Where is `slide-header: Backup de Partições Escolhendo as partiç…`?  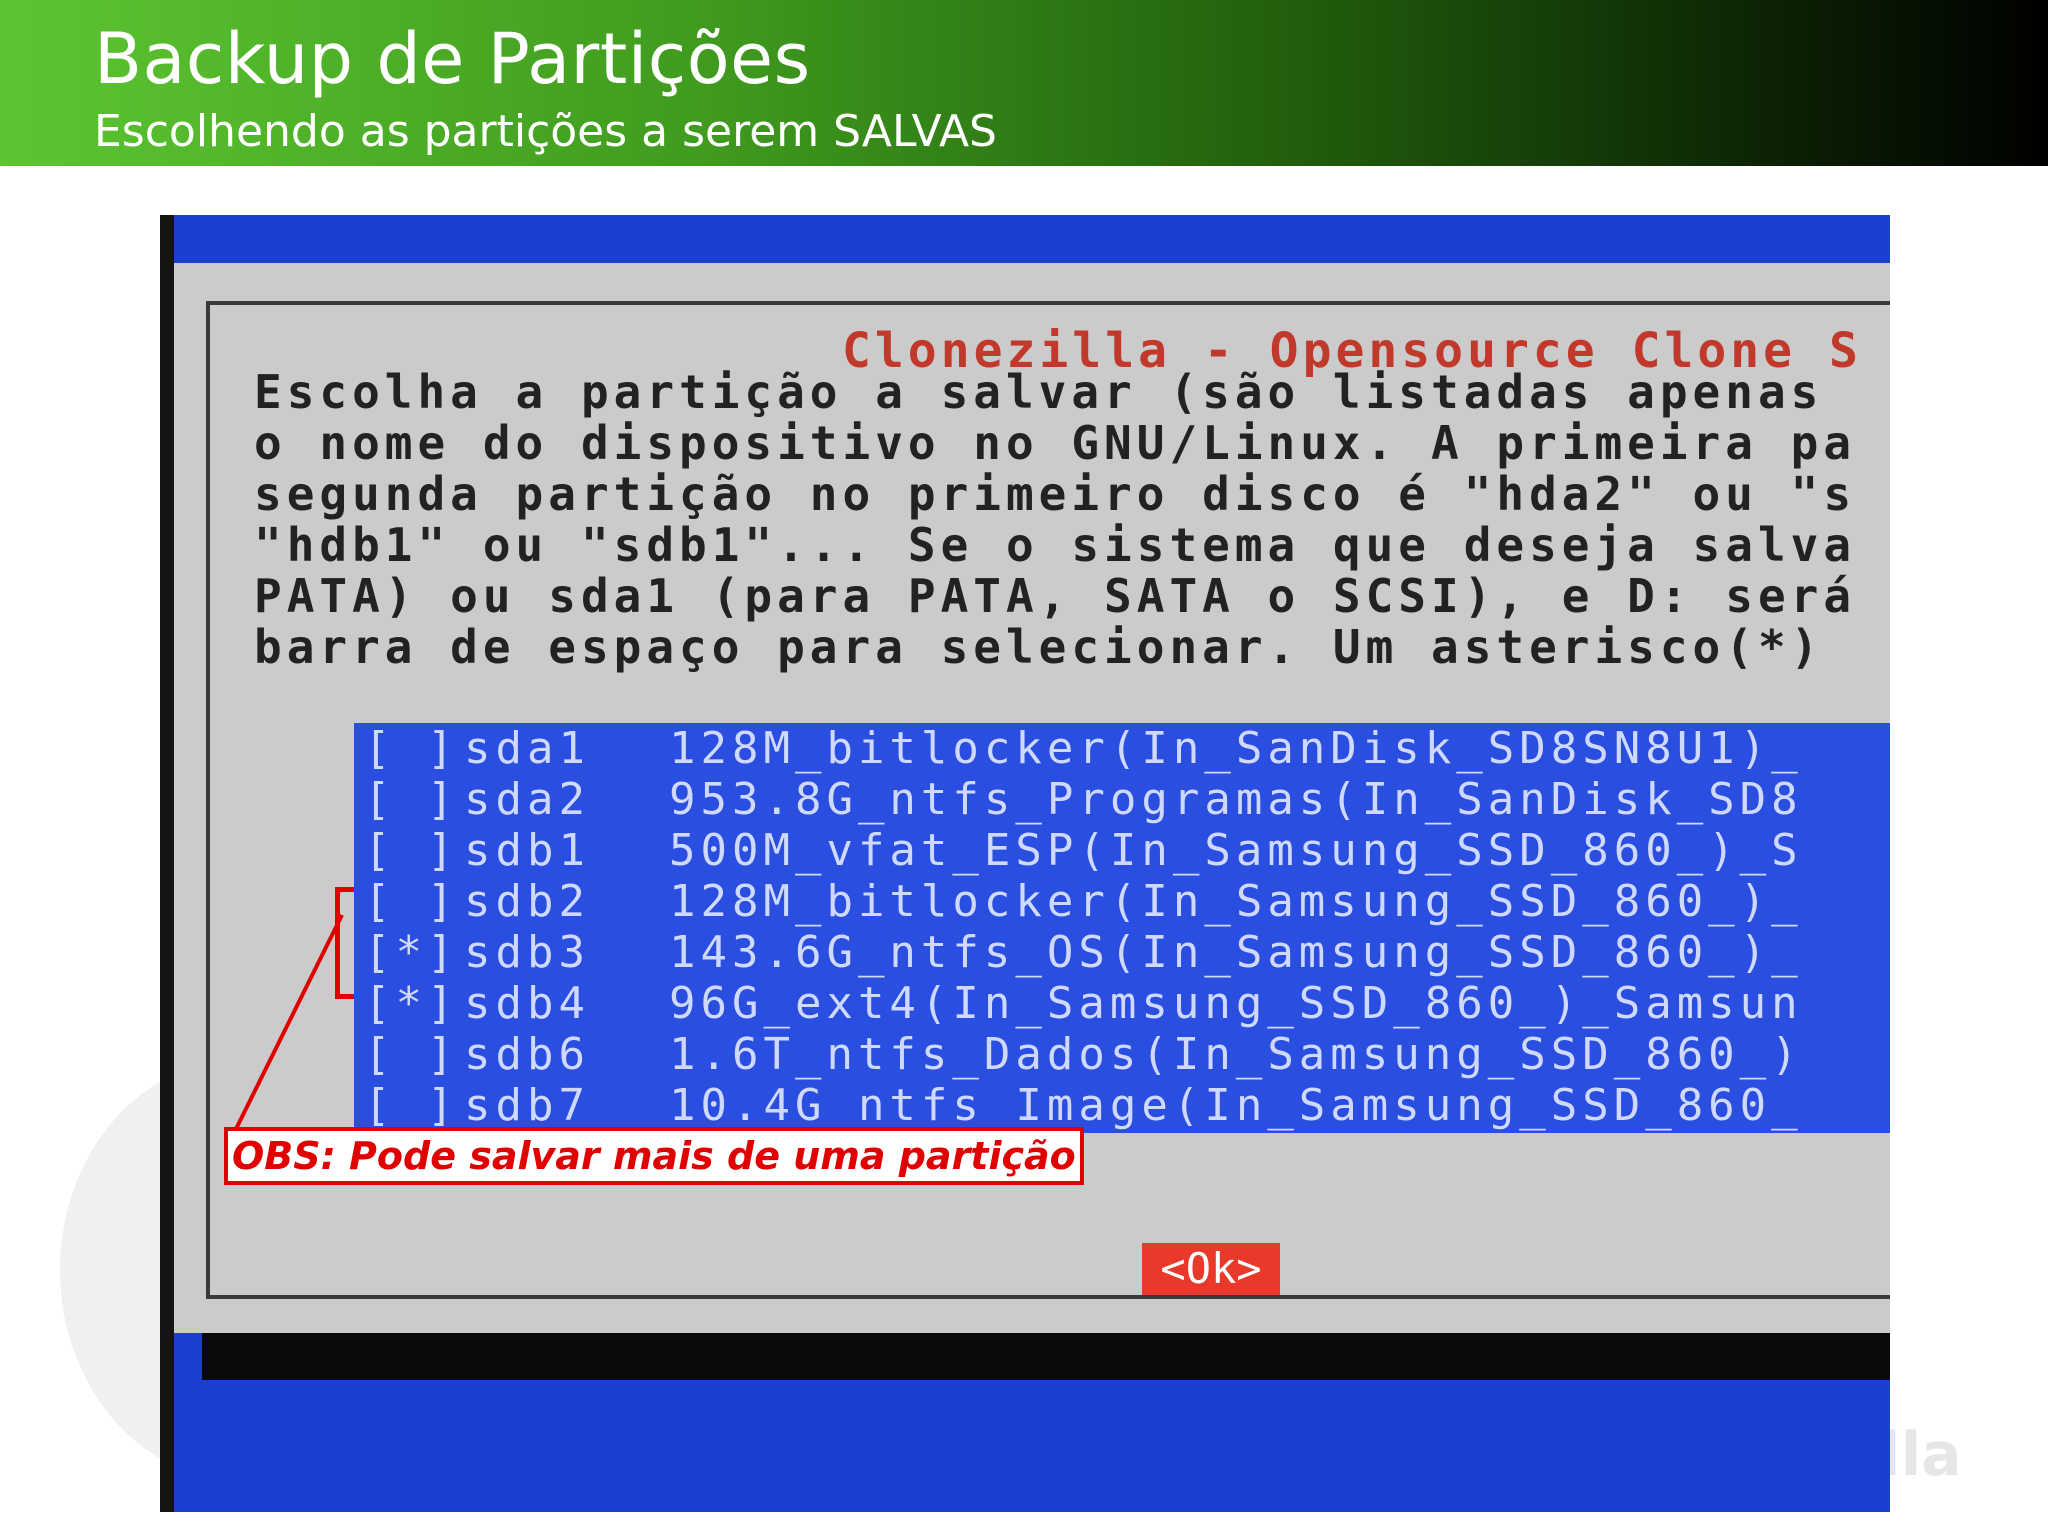 slide-header: Backup de Partições Escolhendo as partiç… is located at coordinates (1024, 83).